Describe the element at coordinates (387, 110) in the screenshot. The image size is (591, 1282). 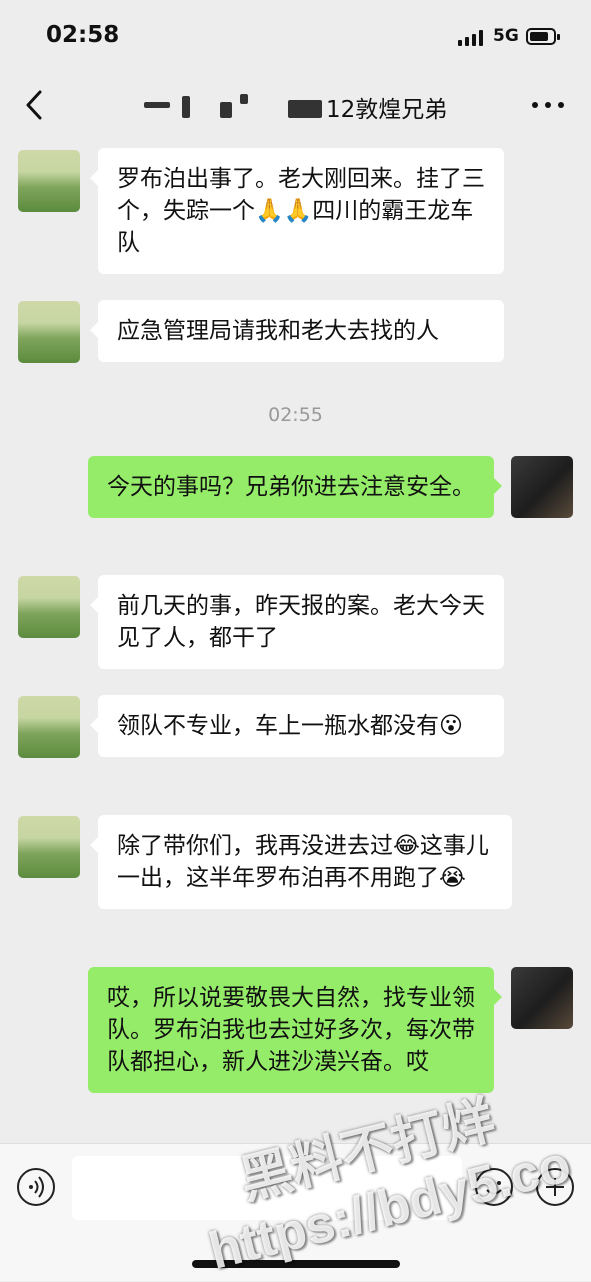
I see `chat-title: 12敦煌兄弟` at that location.